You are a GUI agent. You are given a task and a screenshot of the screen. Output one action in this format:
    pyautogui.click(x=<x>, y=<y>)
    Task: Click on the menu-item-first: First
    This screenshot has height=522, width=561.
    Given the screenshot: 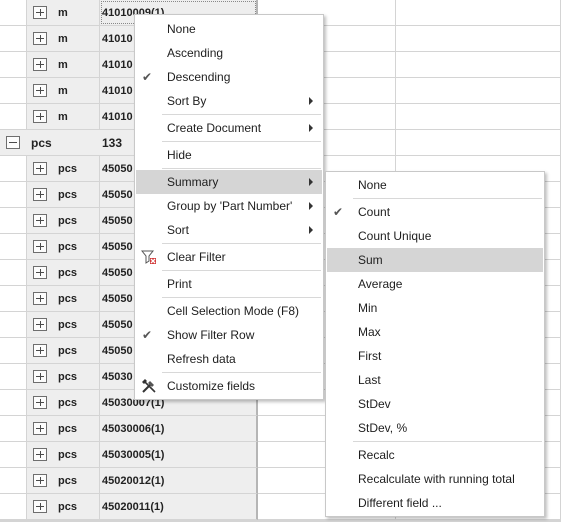 What is the action you would take?
    pyautogui.click(x=435, y=356)
    